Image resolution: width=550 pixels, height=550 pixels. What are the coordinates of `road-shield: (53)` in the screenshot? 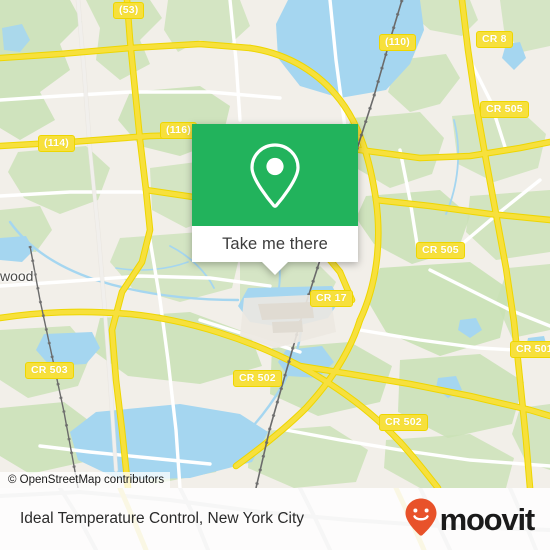 It's located at (129, 10).